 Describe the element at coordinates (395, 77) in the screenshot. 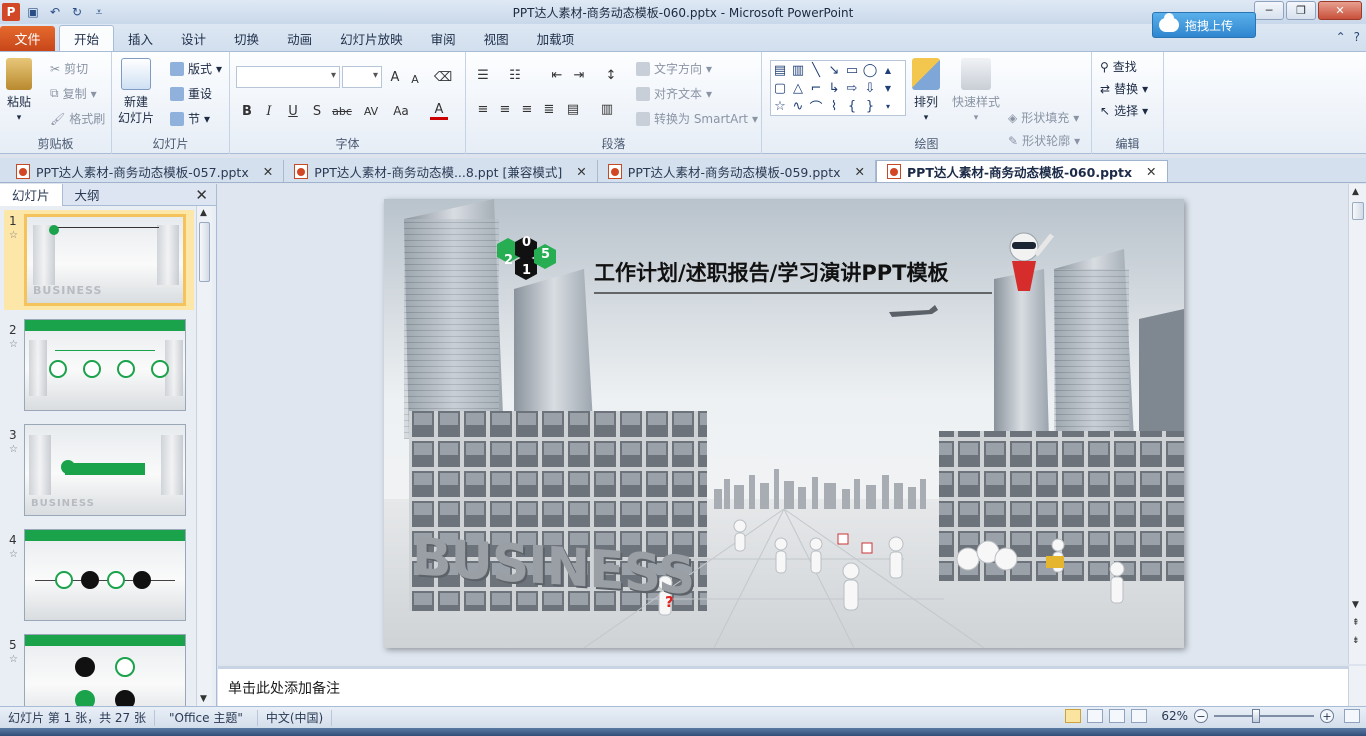

I see `grow-font-button: A` at that location.